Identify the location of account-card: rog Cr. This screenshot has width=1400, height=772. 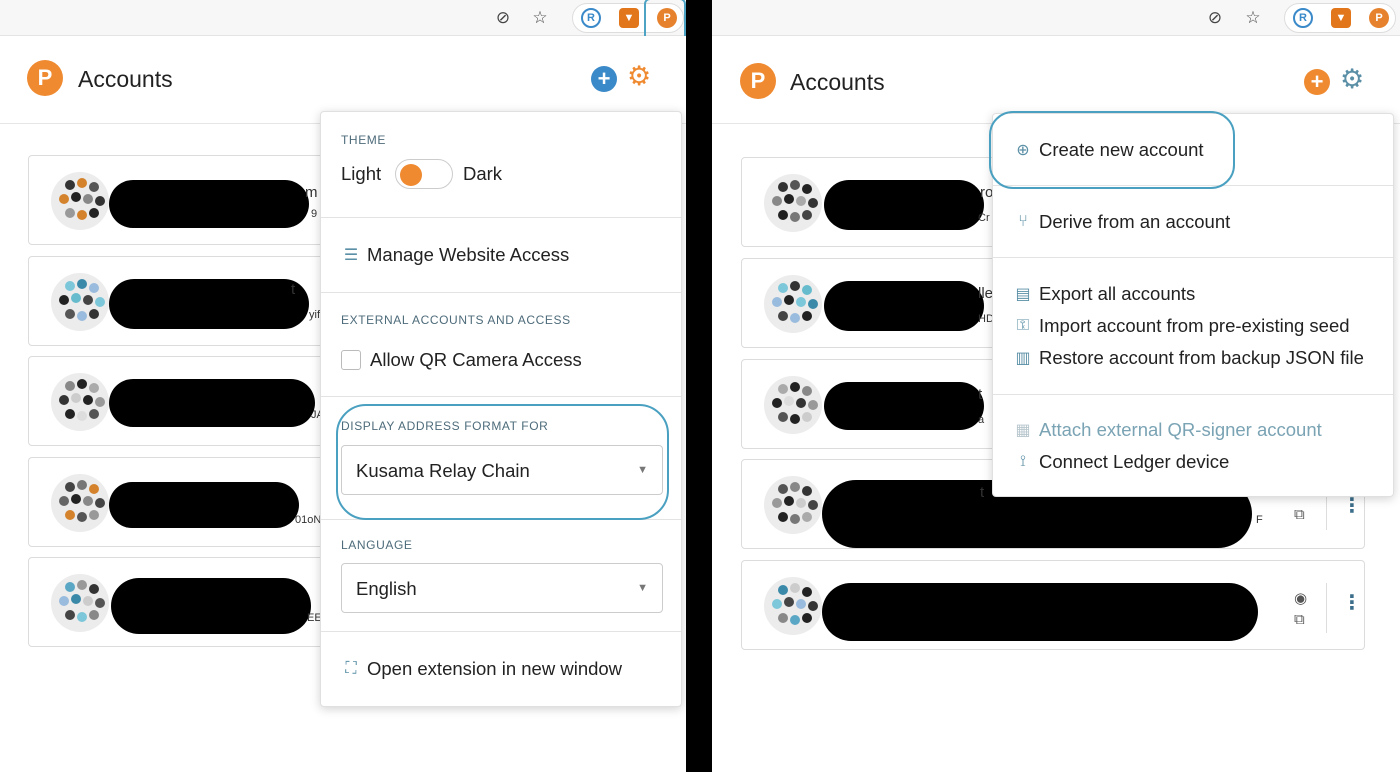
(871, 202).